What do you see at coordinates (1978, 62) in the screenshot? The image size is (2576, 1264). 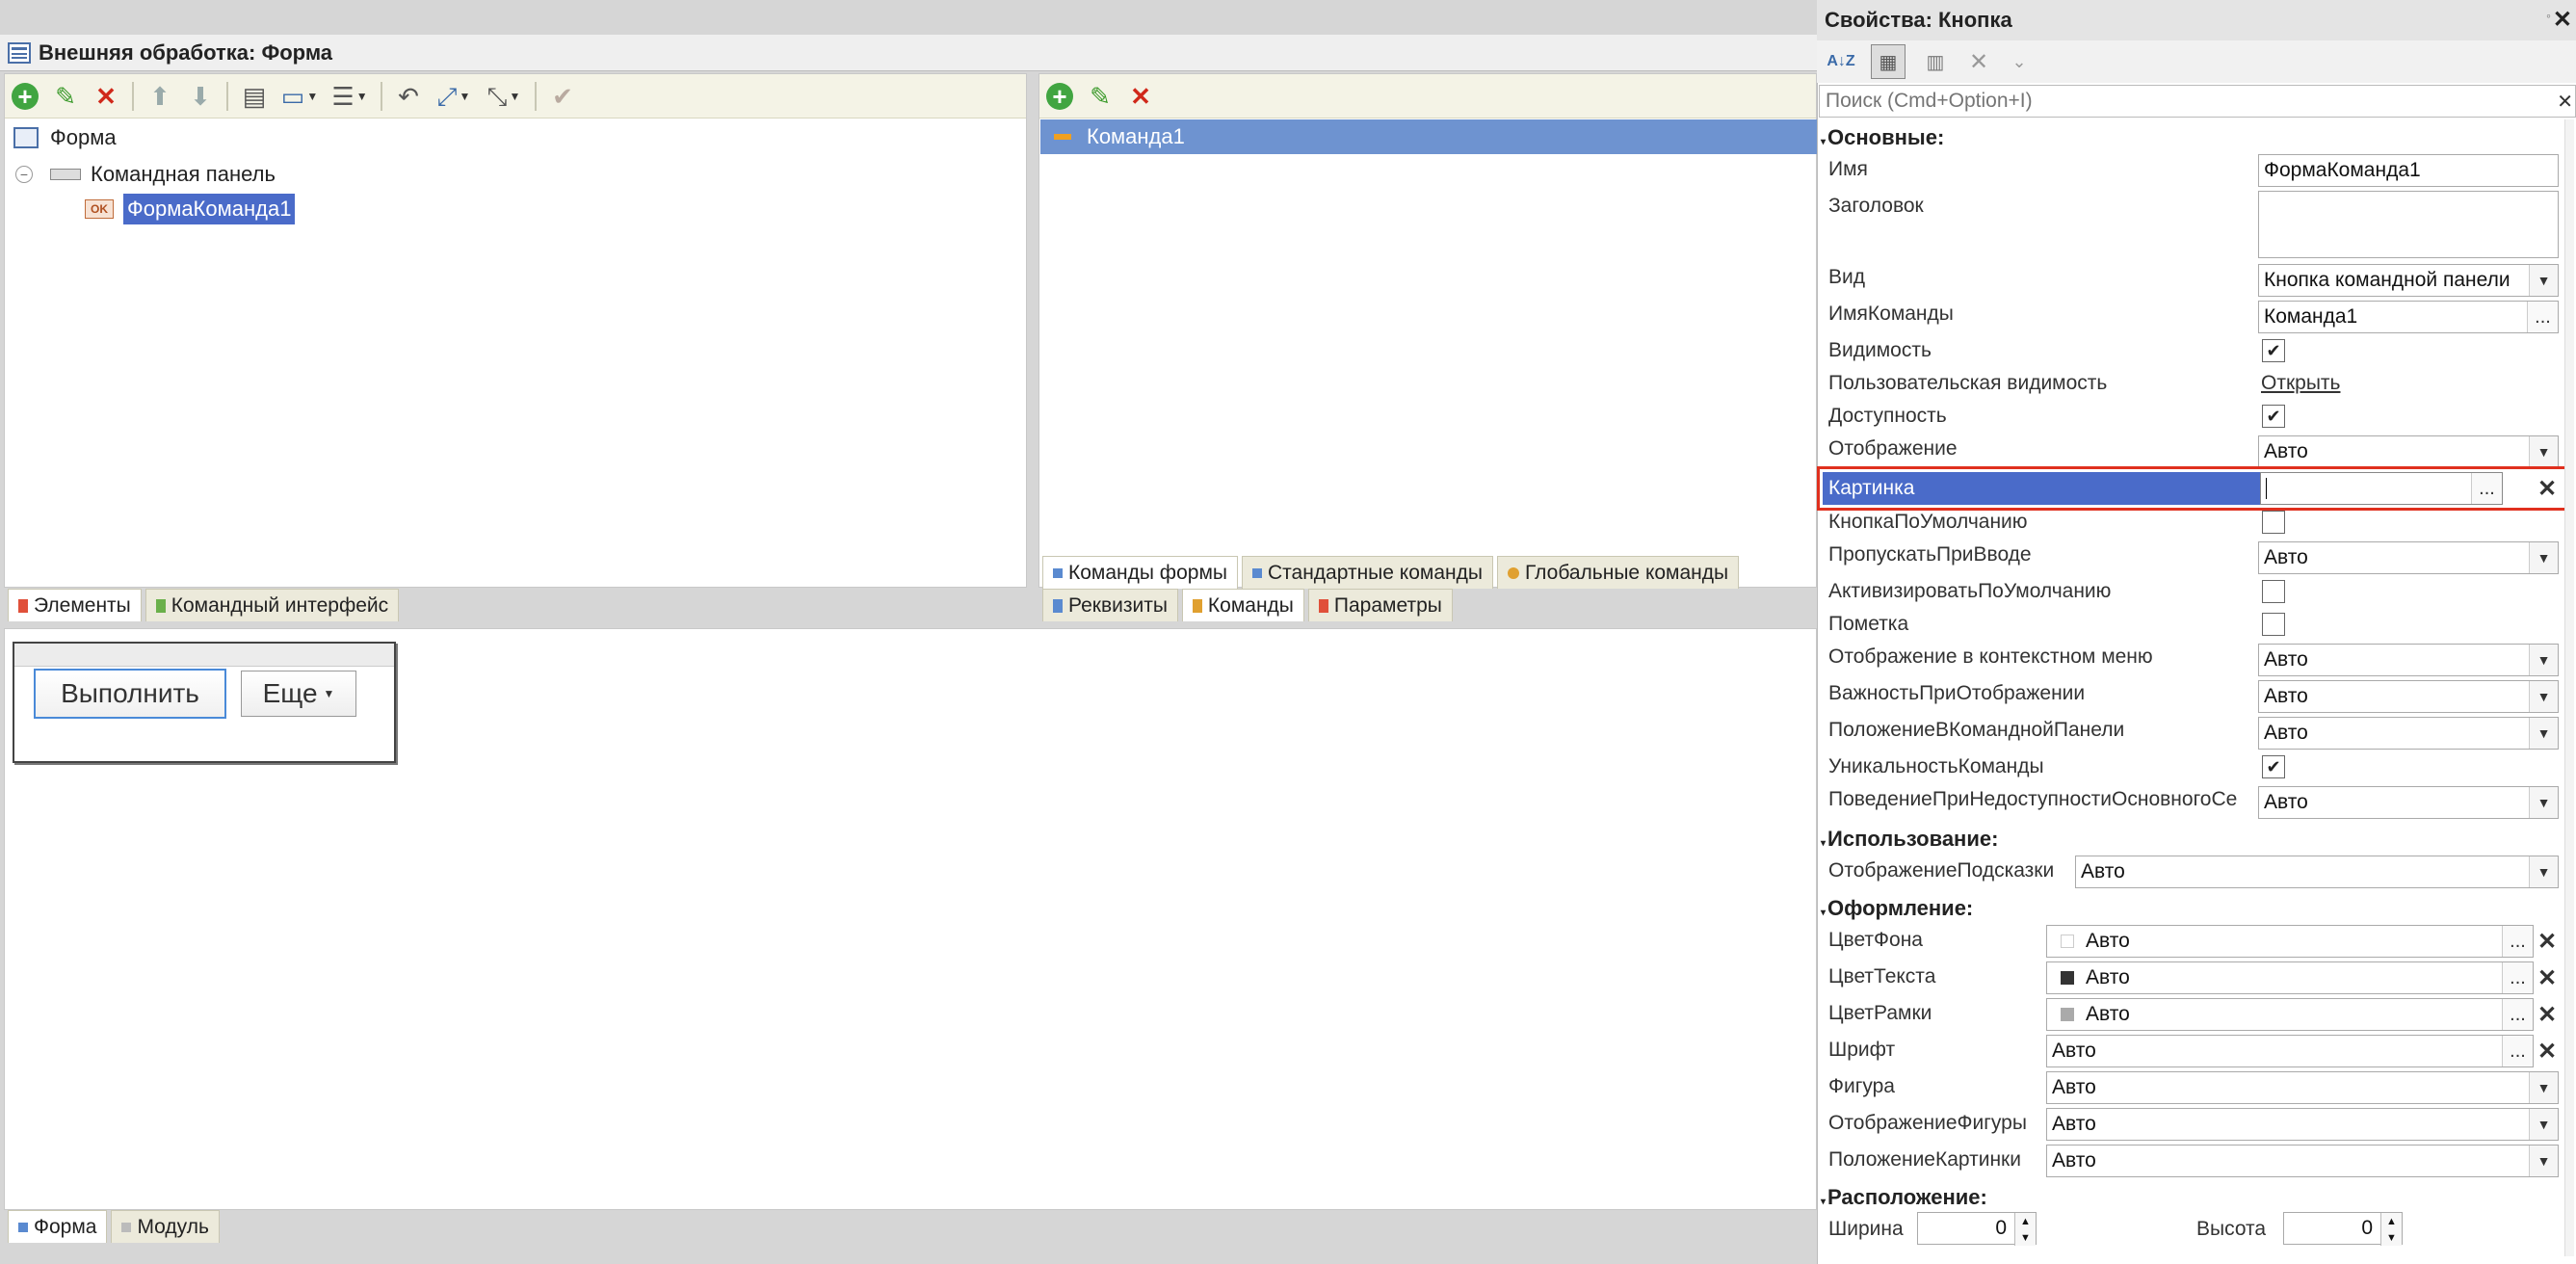 I see `clear-icon: ✕` at bounding box center [1978, 62].